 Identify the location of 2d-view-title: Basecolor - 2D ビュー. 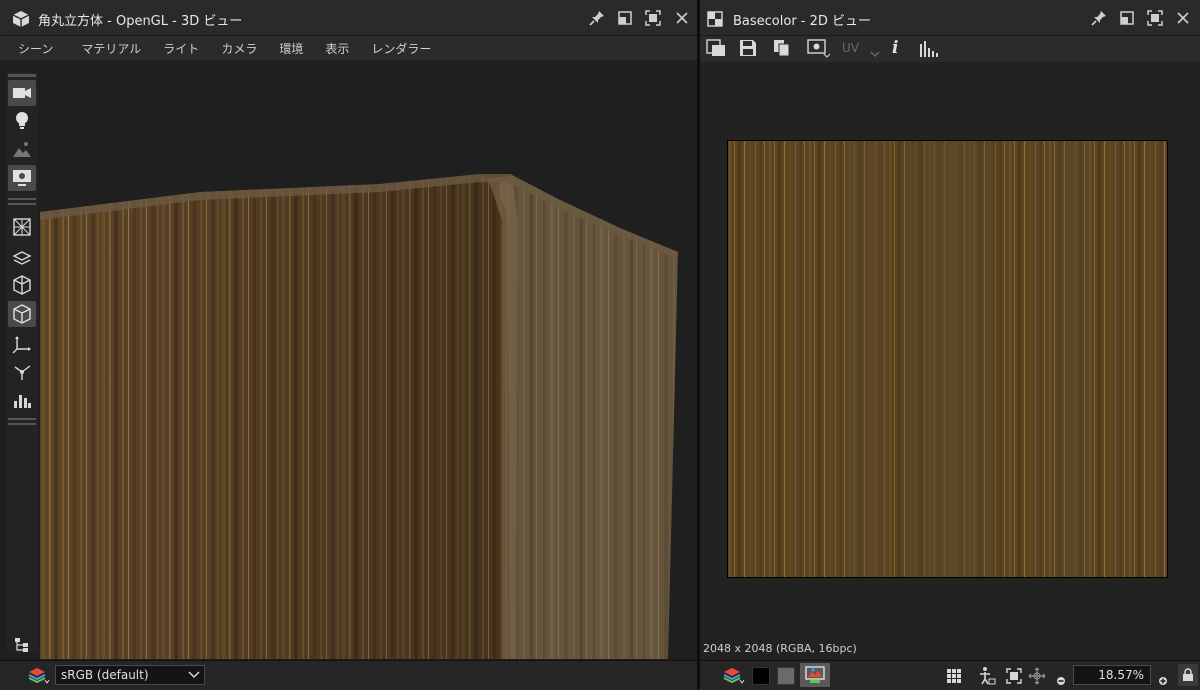
(802, 21).